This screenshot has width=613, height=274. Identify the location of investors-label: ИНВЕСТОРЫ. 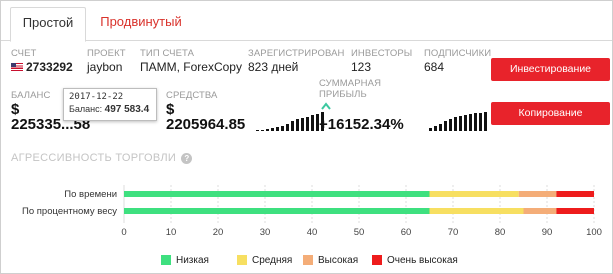
(382, 53).